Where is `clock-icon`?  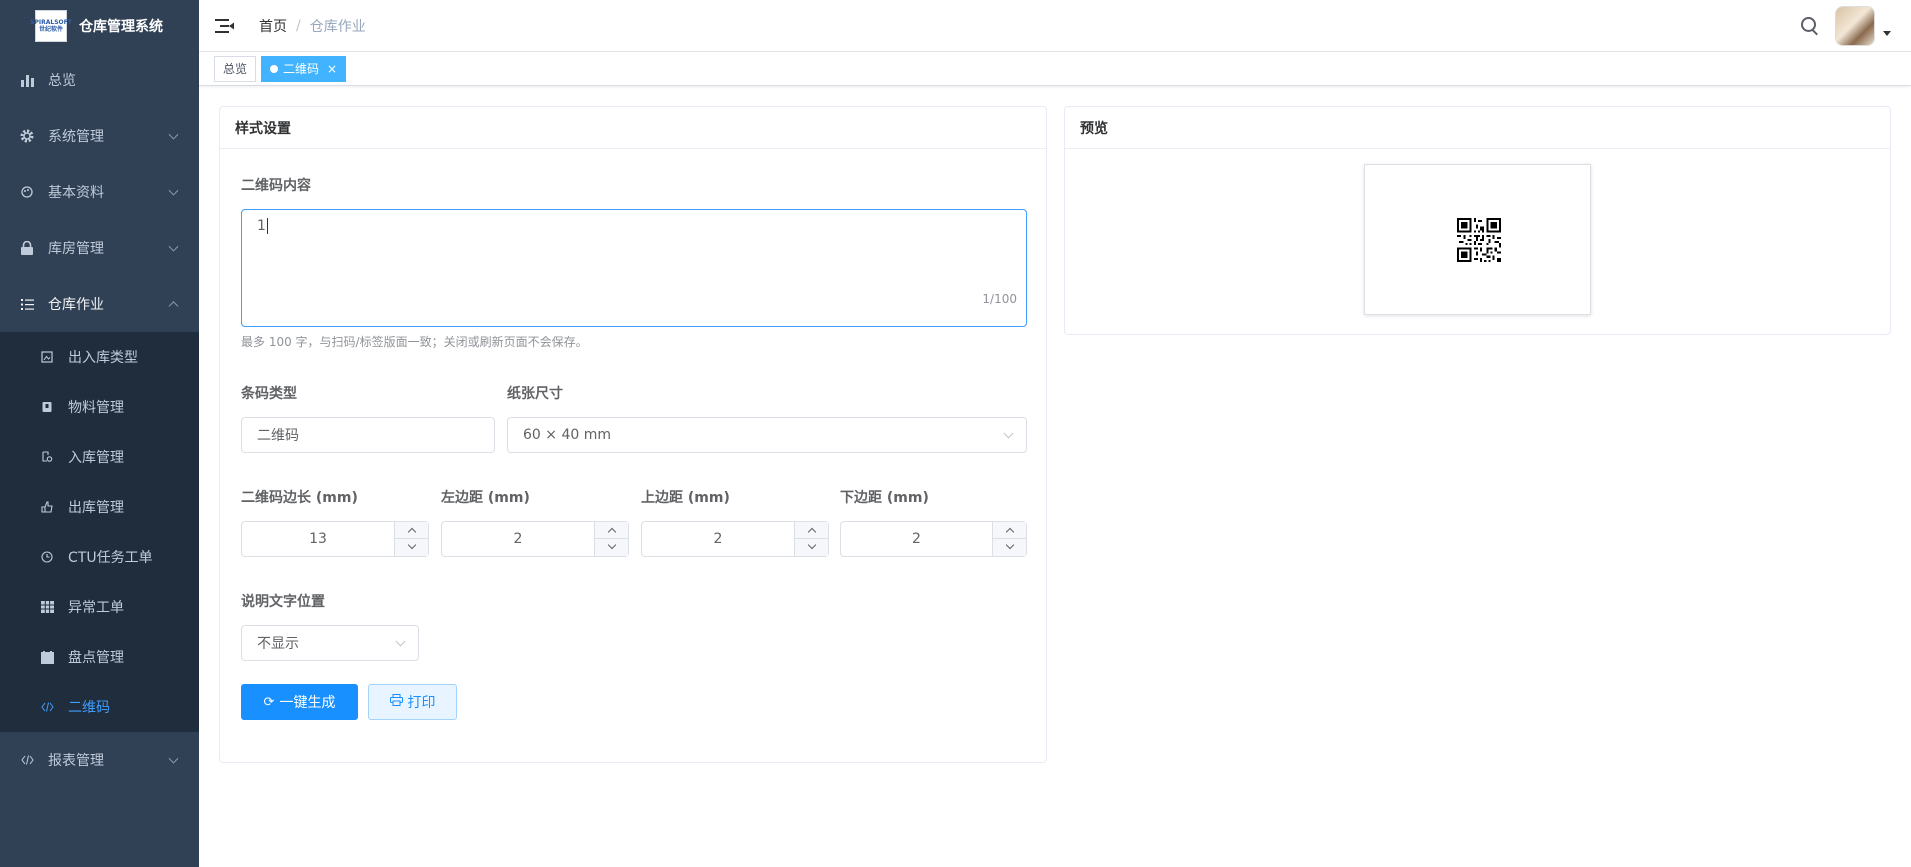 clock-icon is located at coordinates (47, 557).